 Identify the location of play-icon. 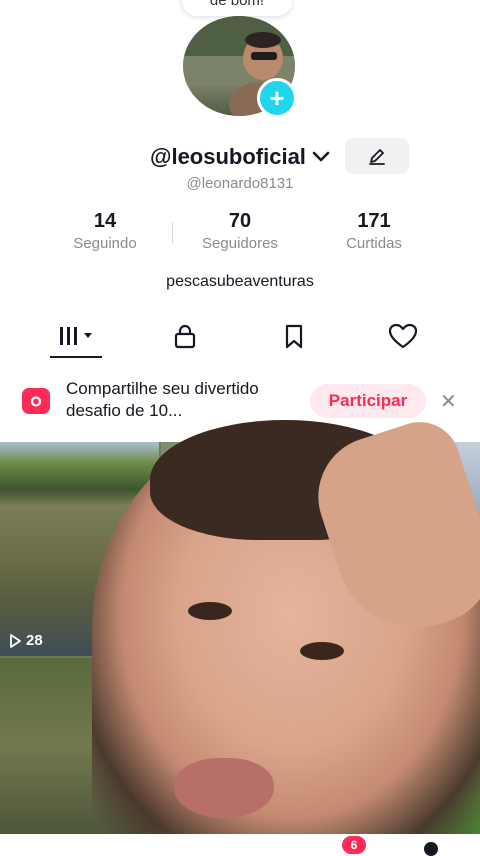
(15, 640).